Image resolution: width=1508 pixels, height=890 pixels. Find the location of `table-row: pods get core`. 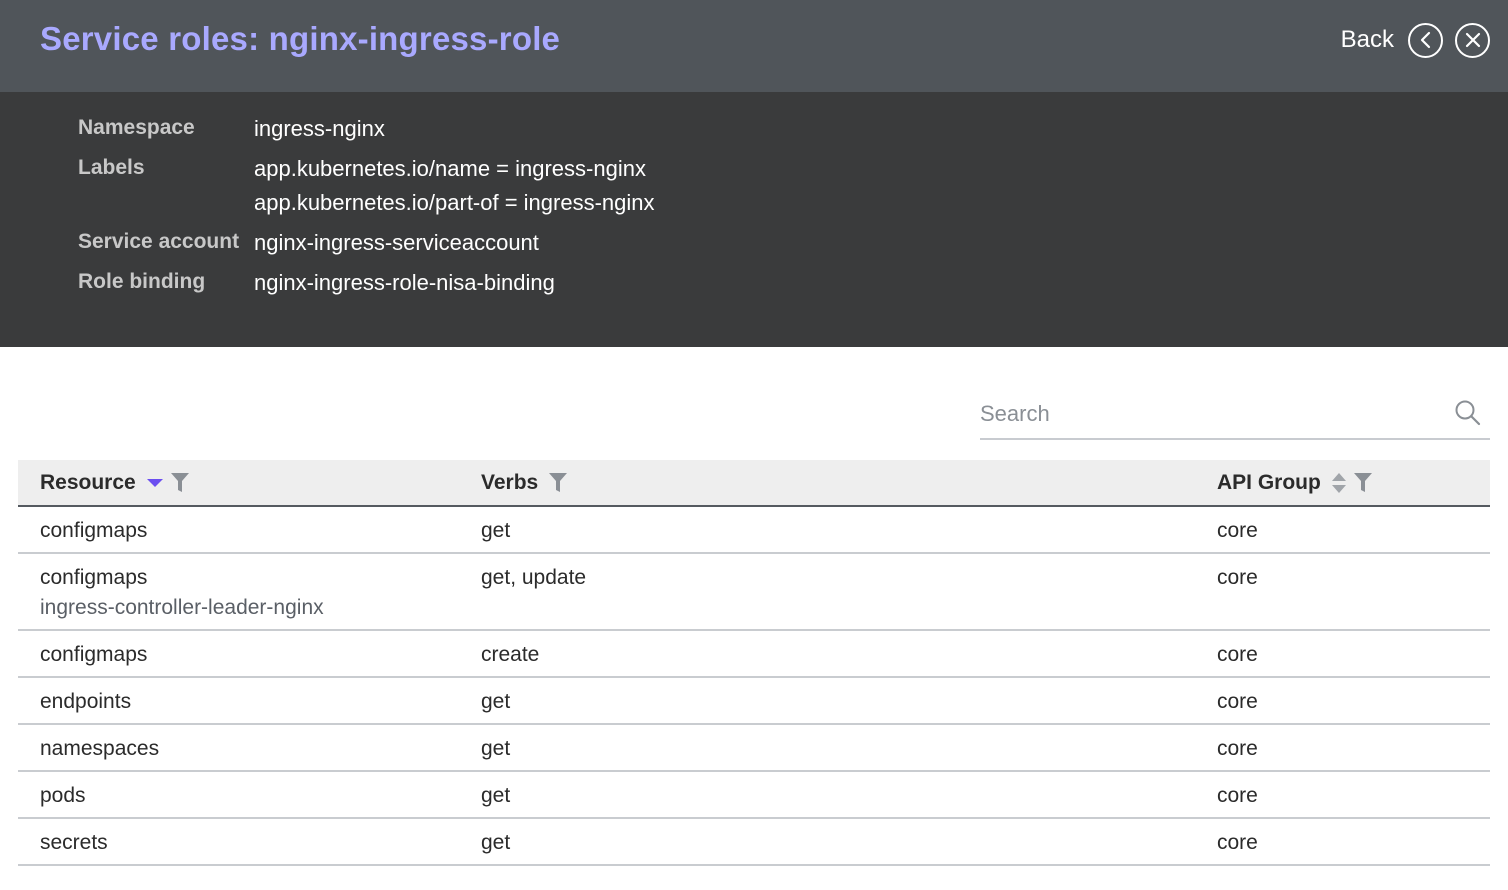

table-row: pods get core is located at coordinates (754, 795).